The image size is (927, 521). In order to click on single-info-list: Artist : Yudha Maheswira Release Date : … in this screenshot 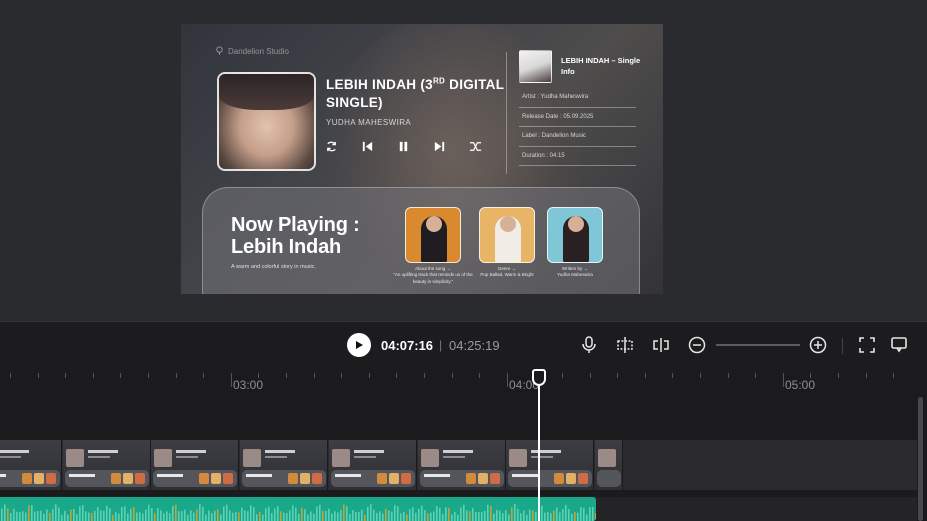, I will do `click(577, 127)`.